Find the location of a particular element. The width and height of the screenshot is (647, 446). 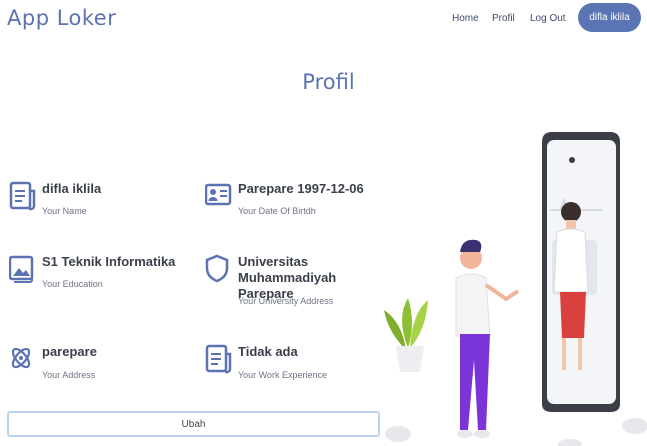

edit-profile-button: Ubah is located at coordinates (193, 424).